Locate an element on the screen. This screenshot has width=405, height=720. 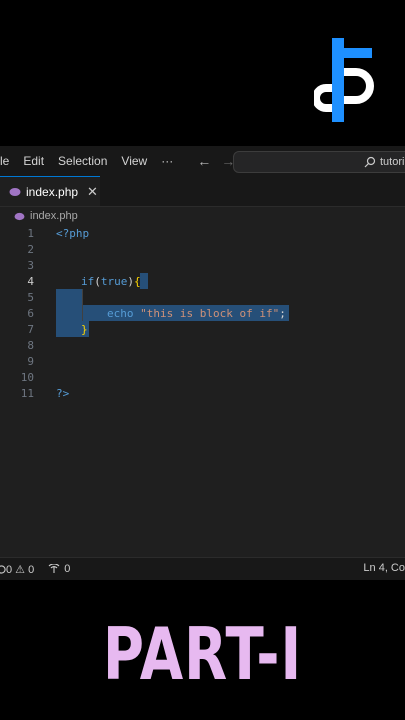
line-number: 3 is located at coordinates (30, 265).